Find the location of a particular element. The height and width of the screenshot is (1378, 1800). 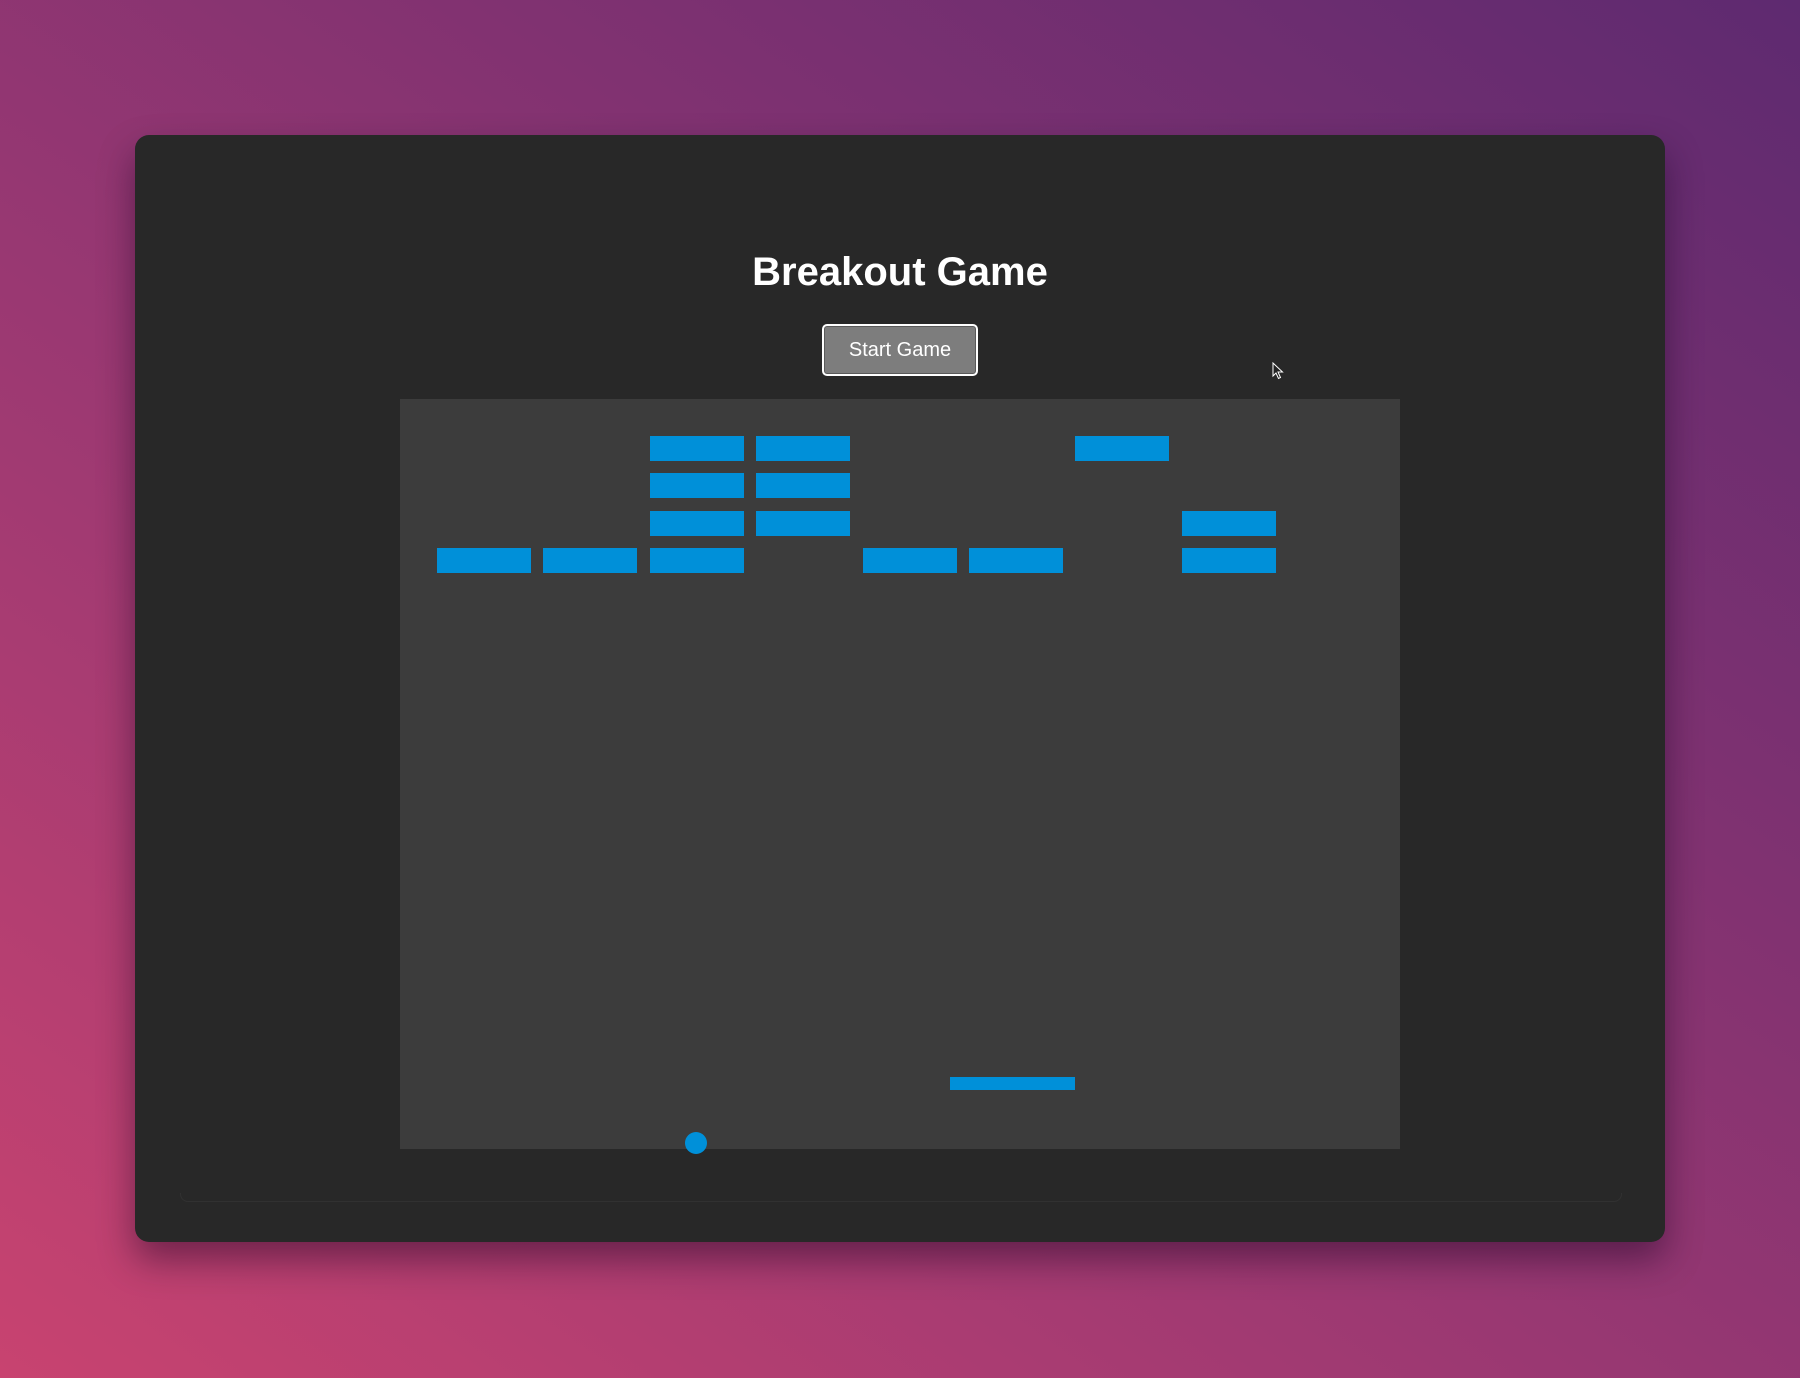

start-game-button: Start Game is located at coordinates (900, 350).